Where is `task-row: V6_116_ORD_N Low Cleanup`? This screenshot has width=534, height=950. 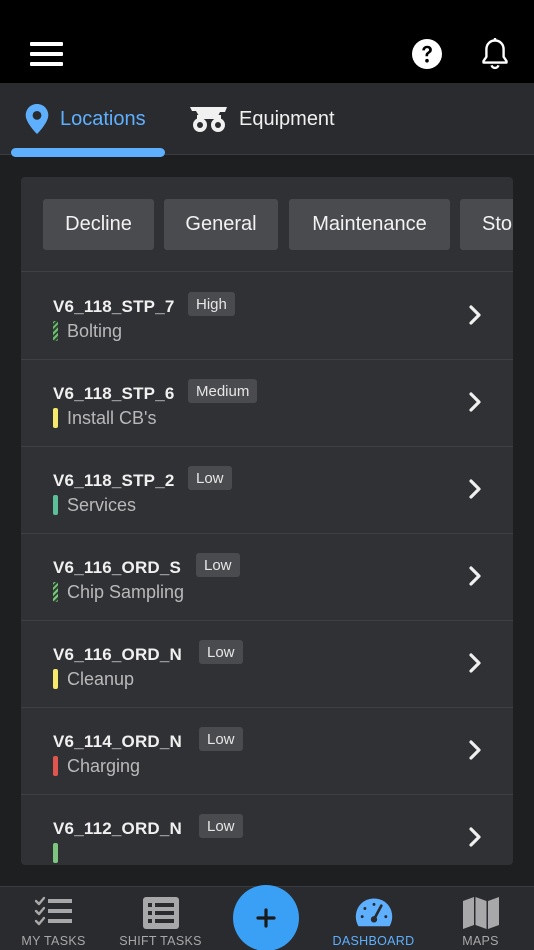 task-row: V6_116_ORD_N Low Cleanup is located at coordinates (267, 664).